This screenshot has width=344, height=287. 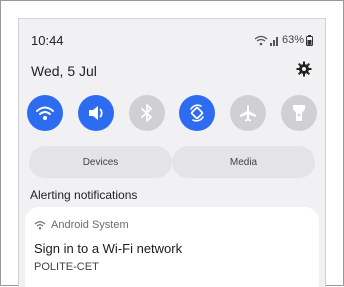 I want to click on airplane-mode-toggle, so click(x=248, y=113).